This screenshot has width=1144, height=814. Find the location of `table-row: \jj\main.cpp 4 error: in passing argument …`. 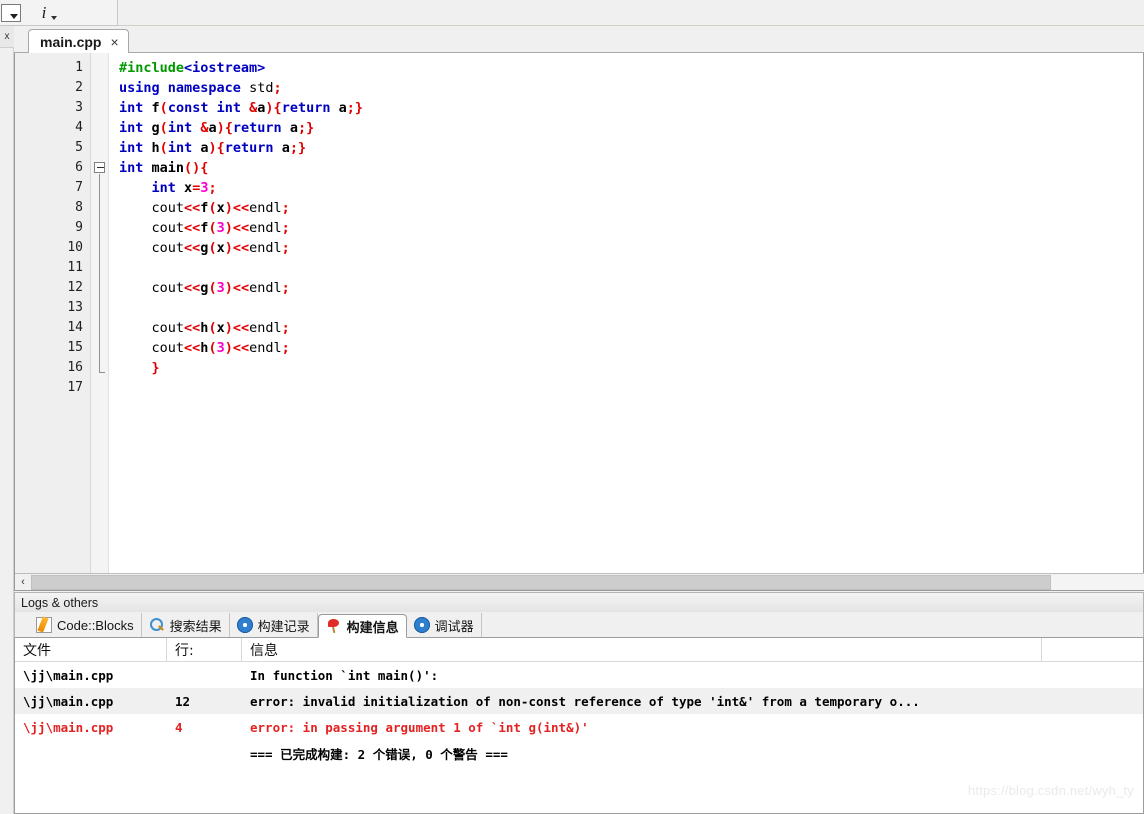

table-row: \jj\main.cpp 4 error: in passing argument … is located at coordinates (579, 727).